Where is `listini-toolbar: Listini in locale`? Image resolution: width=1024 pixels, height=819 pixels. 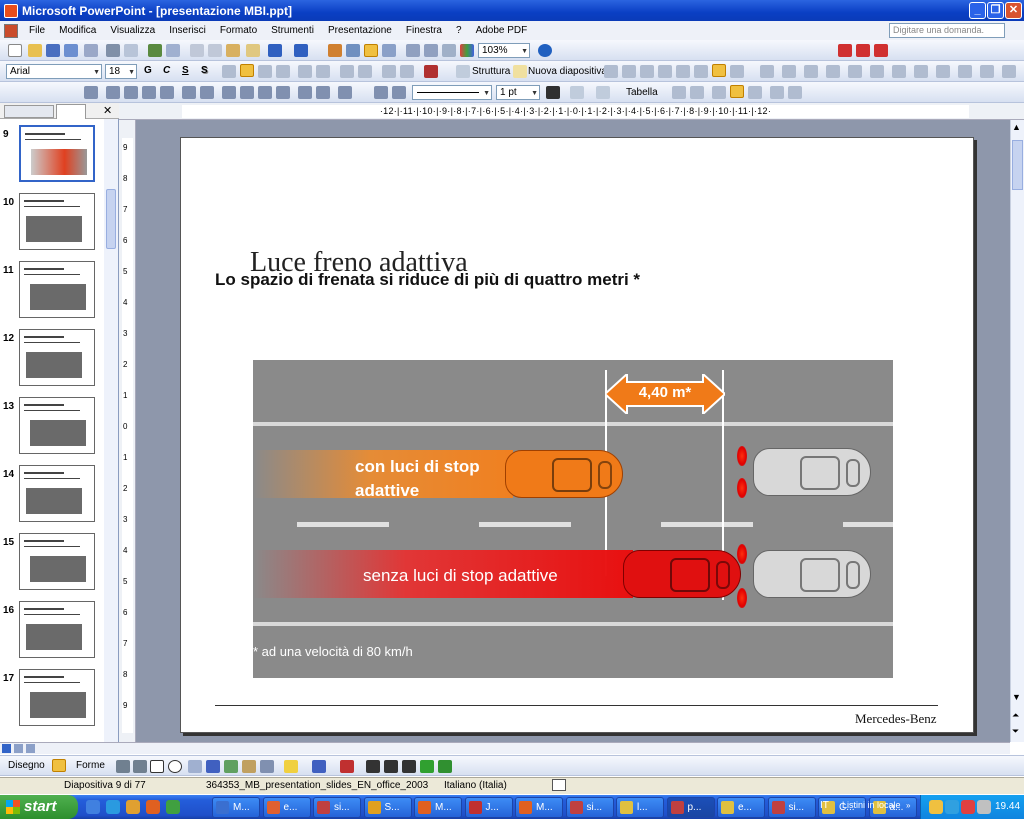
listini-toolbar: Listini in locale is located at coordinates (871, 805).